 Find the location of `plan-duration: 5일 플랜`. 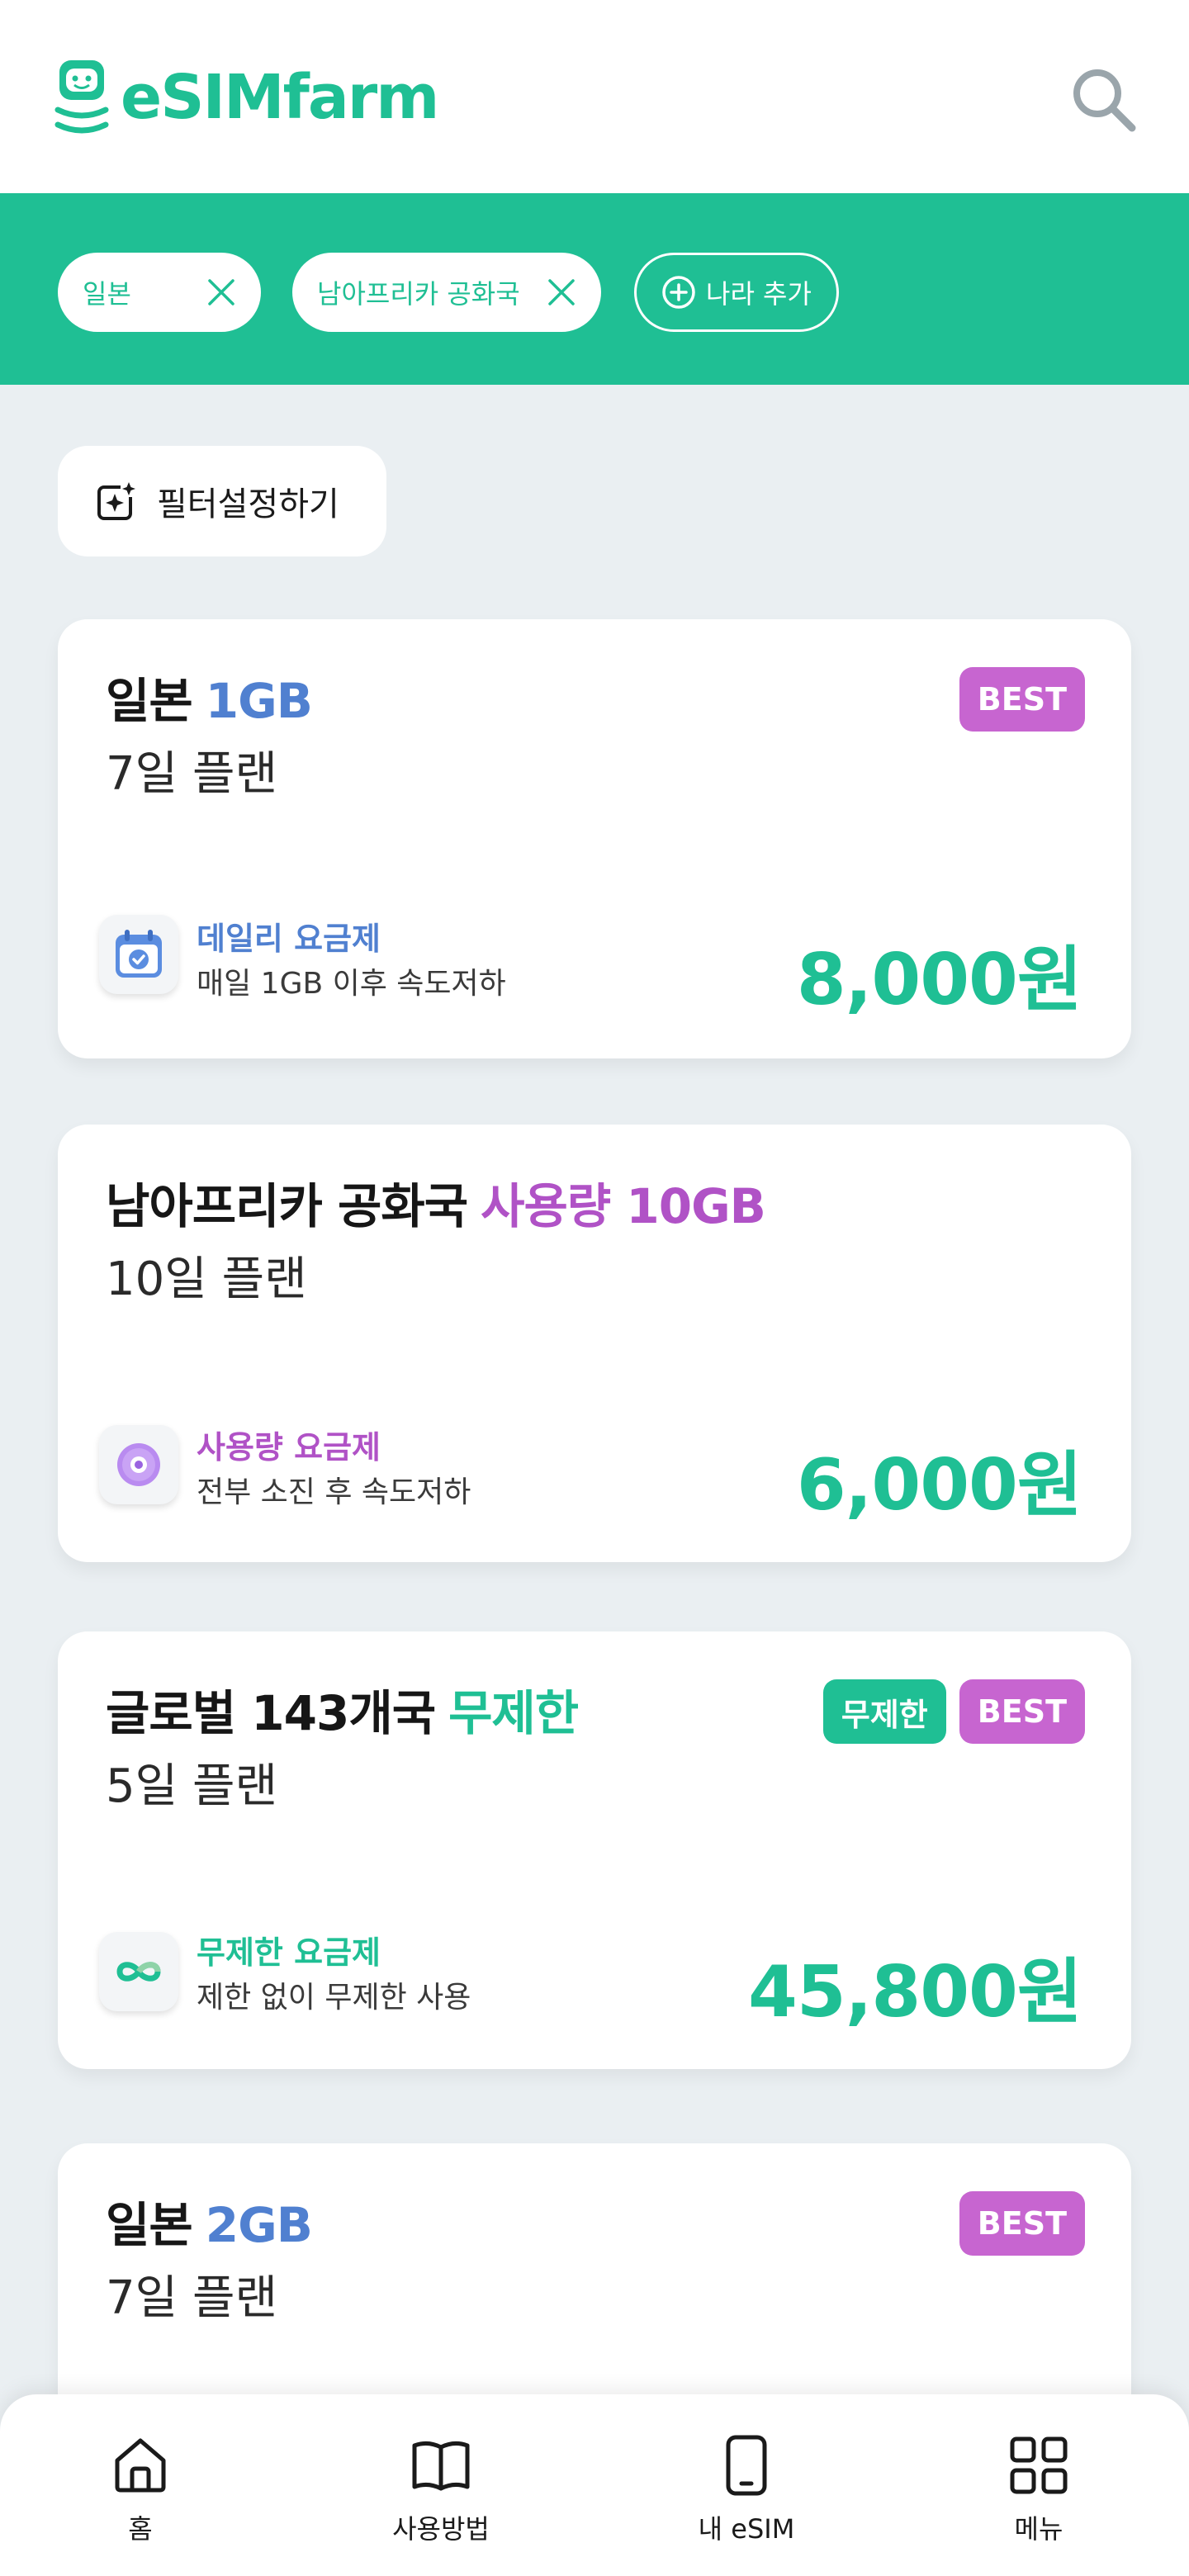

plan-duration: 5일 플랜 is located at coordinates (191, 1786).